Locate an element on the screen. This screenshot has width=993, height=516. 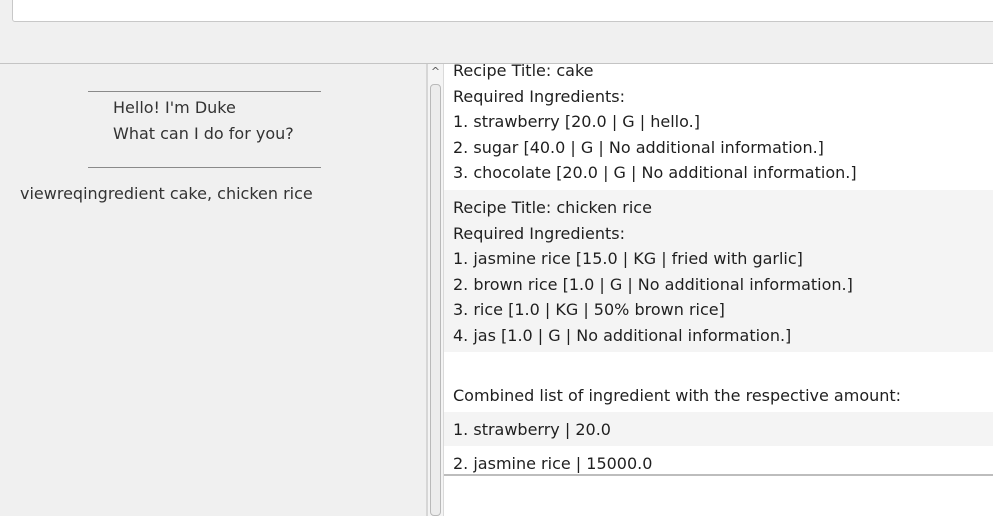
scroll-up-arrow-icon: ^ is located at coordinates (435, 72).